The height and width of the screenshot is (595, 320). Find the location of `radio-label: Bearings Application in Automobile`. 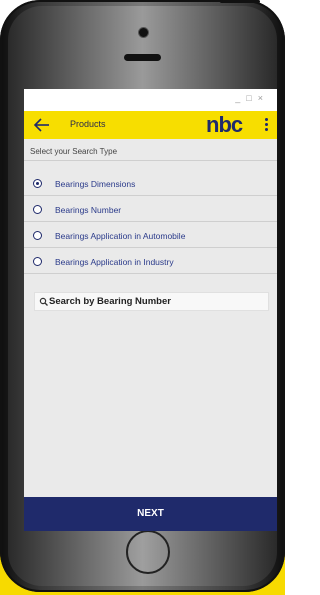

radio-label: Bearings Application in Automobile is located at coordinates (120, 236).